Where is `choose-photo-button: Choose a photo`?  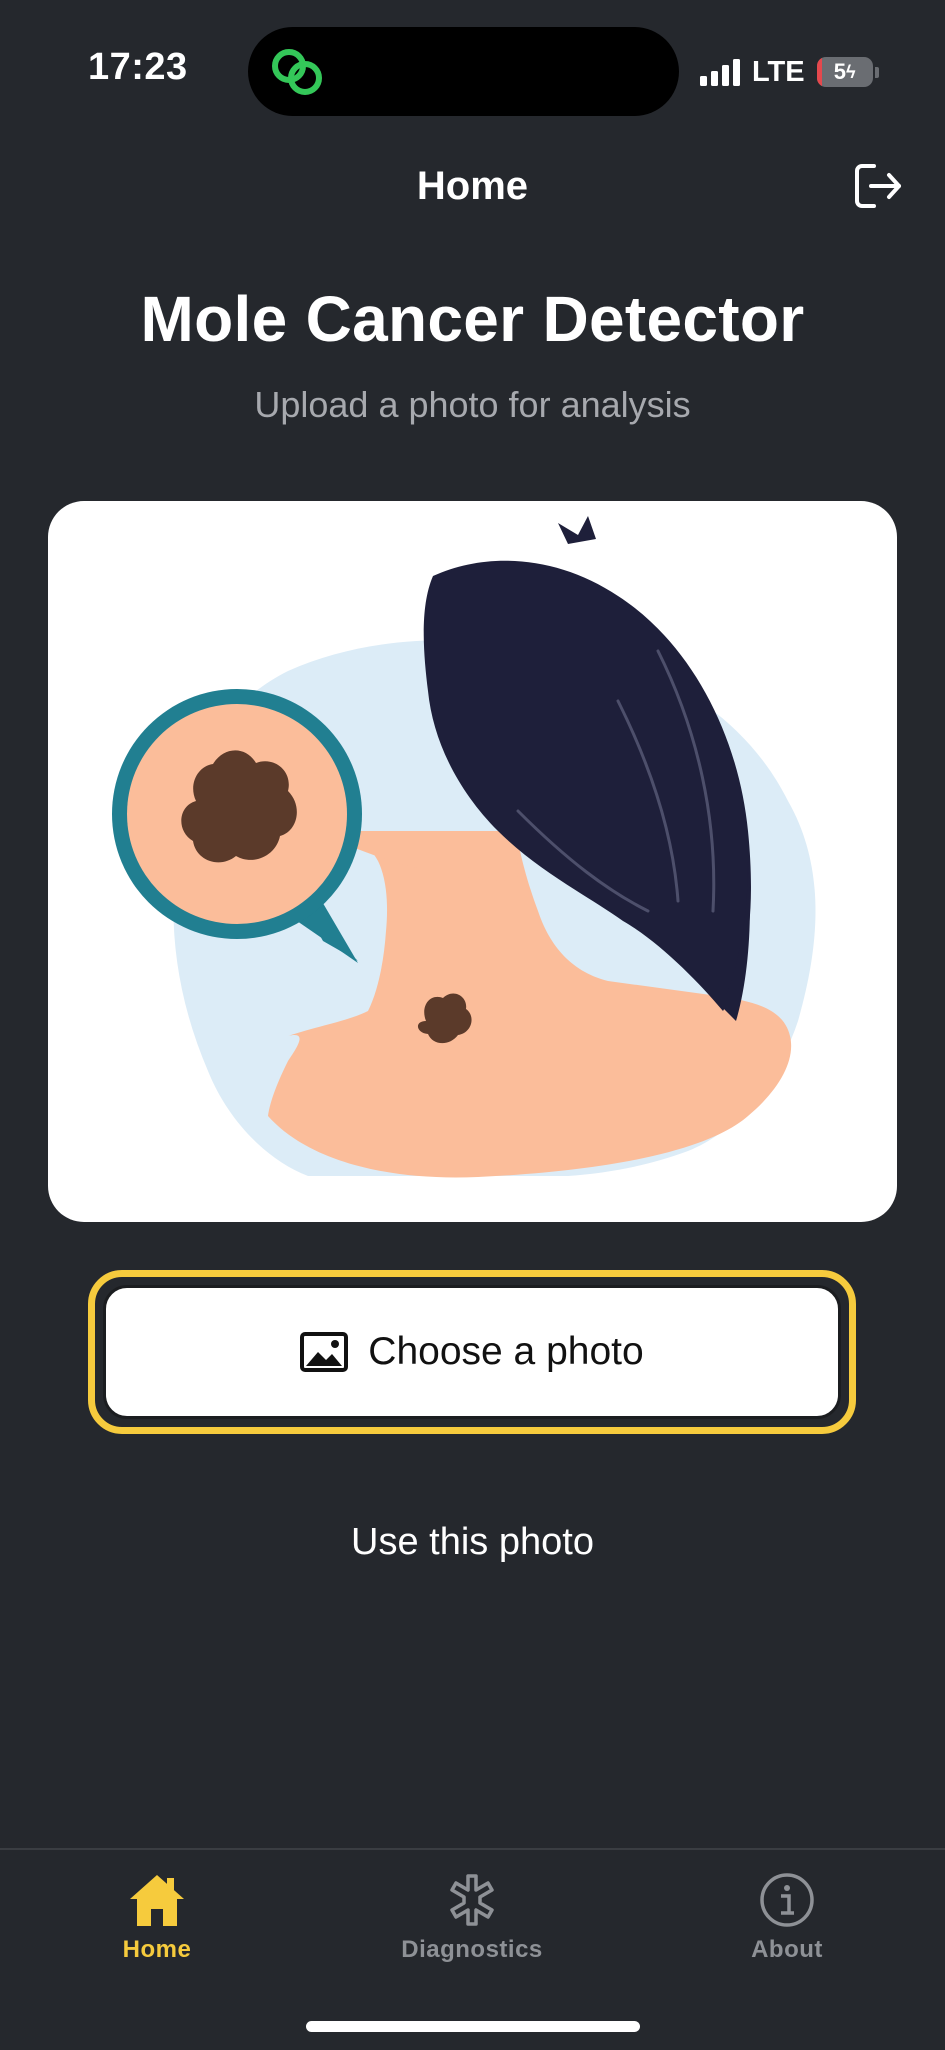 choose-photo-button: Choose a photo is located at coordinates (472, 1352).